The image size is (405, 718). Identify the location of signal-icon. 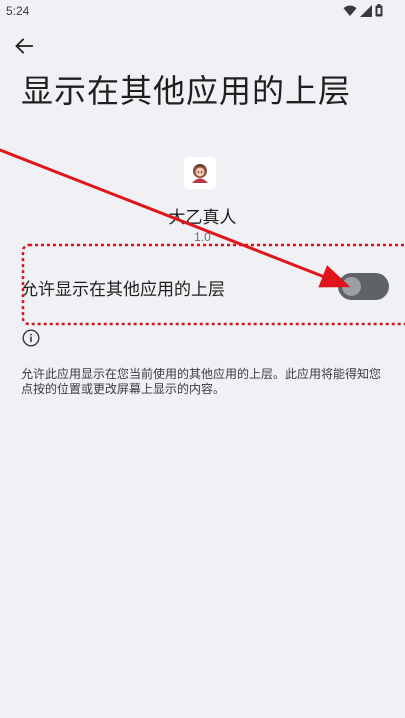
(366, 11).